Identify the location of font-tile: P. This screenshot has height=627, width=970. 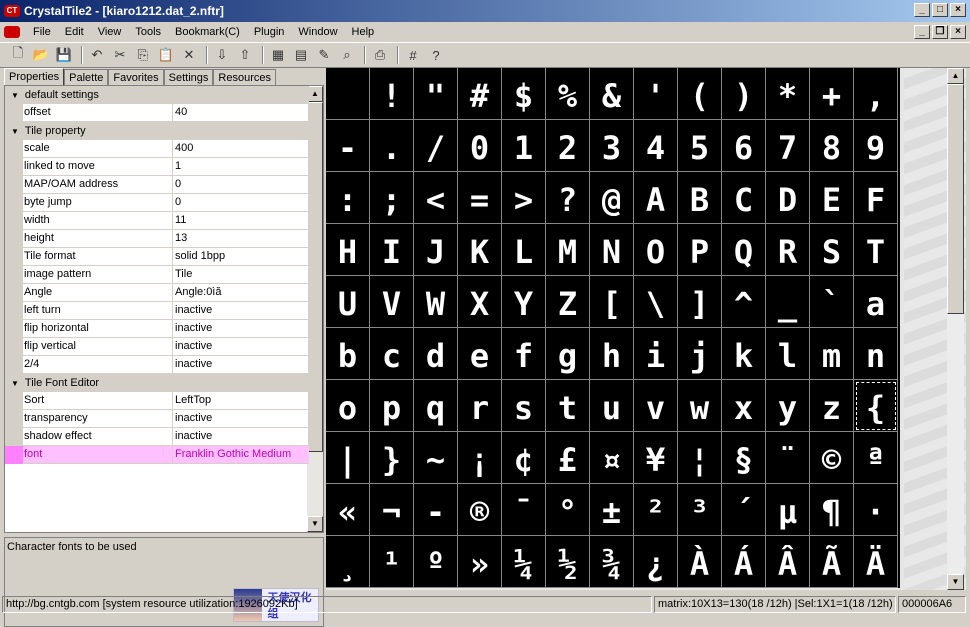
(700, 250).